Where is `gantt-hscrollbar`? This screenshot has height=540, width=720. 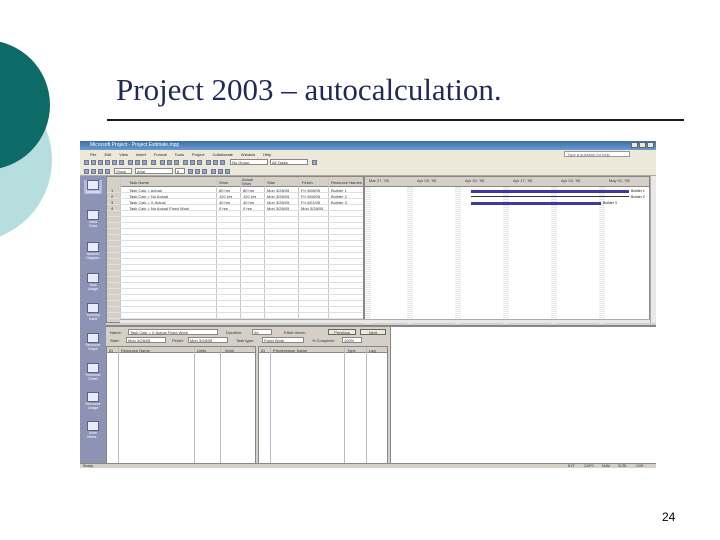
gantt-hscrollbar is located at coordinates (507, 321).